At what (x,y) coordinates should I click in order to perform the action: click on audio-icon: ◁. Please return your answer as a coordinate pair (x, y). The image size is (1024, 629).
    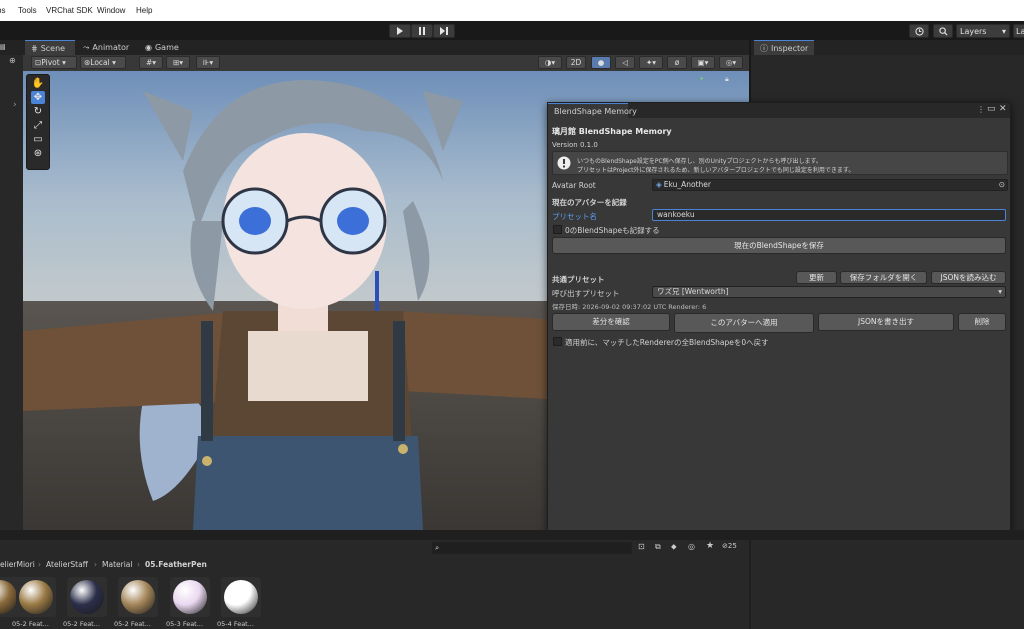
    Looking at the image, I should click on (625, 62).